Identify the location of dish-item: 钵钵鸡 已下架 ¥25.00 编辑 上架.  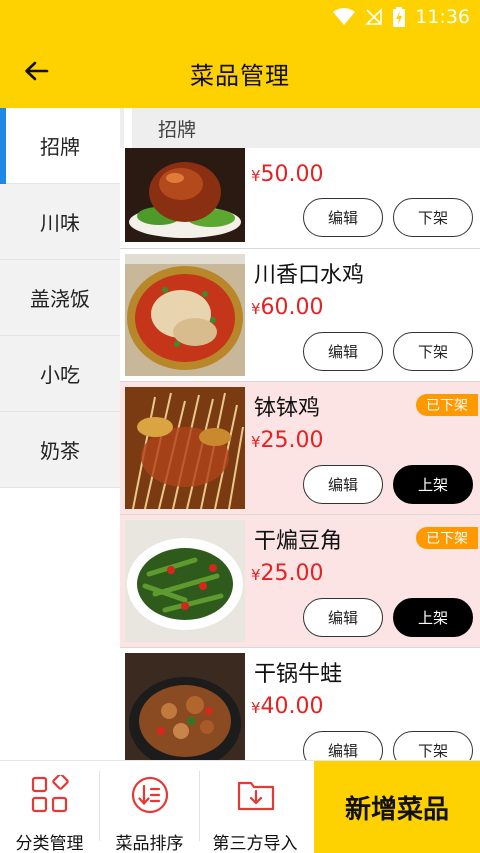
(300, 448).